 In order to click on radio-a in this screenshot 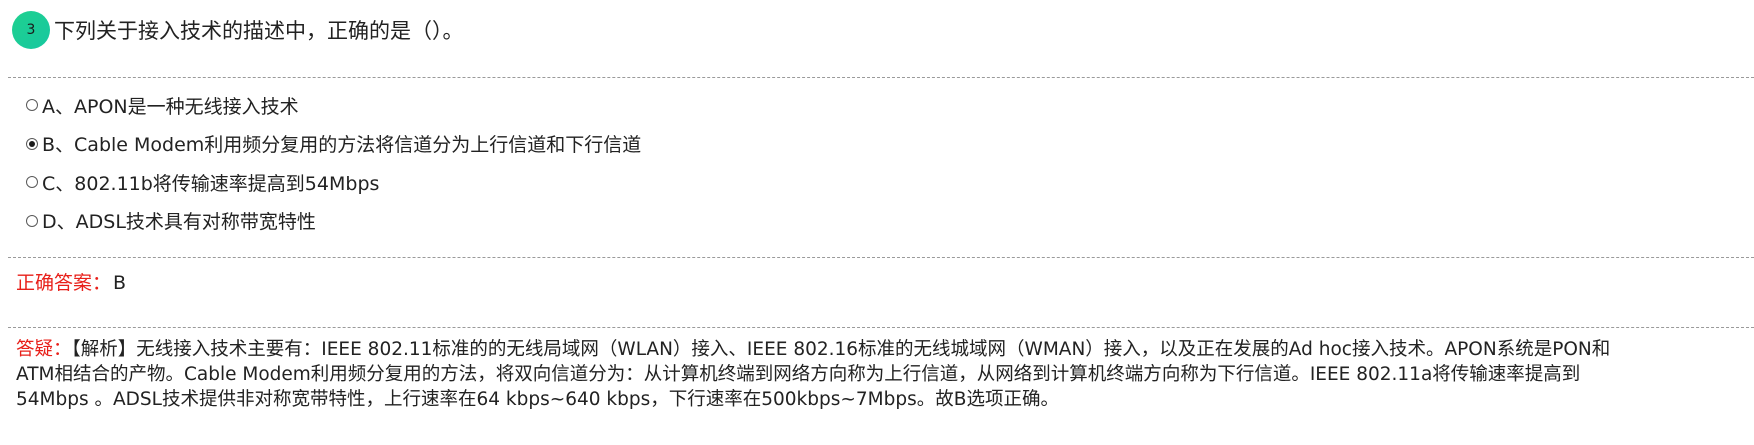, I will do `click(32, 105)`.